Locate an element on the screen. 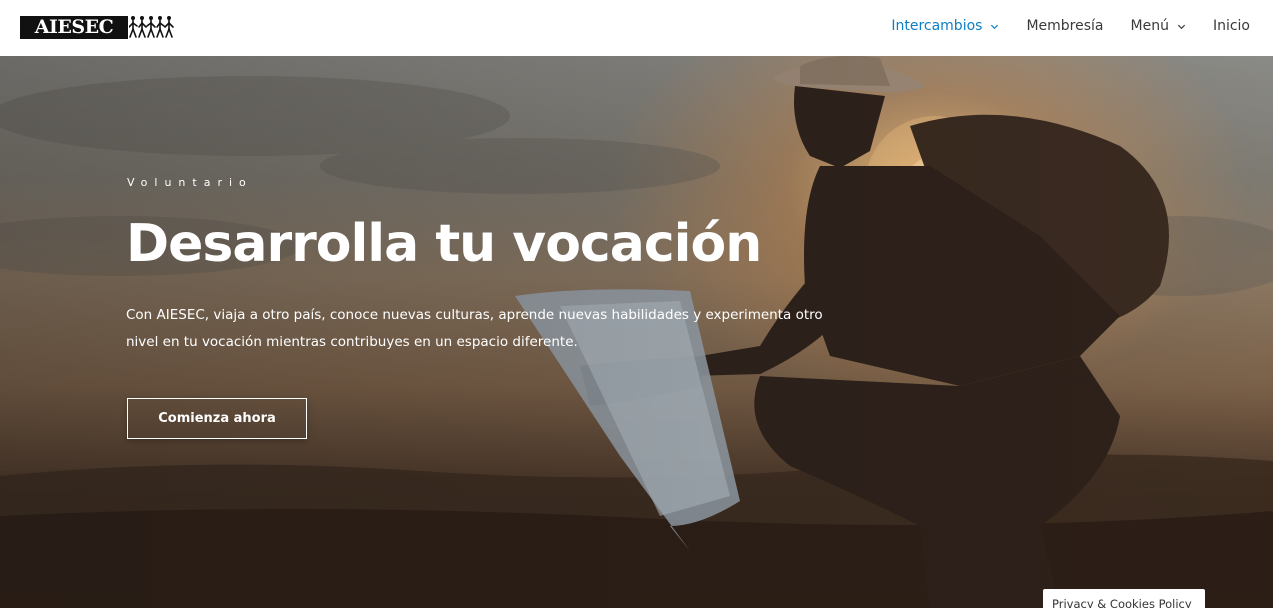  nav-item-label: Menú is located at coordinates (1149, 26).